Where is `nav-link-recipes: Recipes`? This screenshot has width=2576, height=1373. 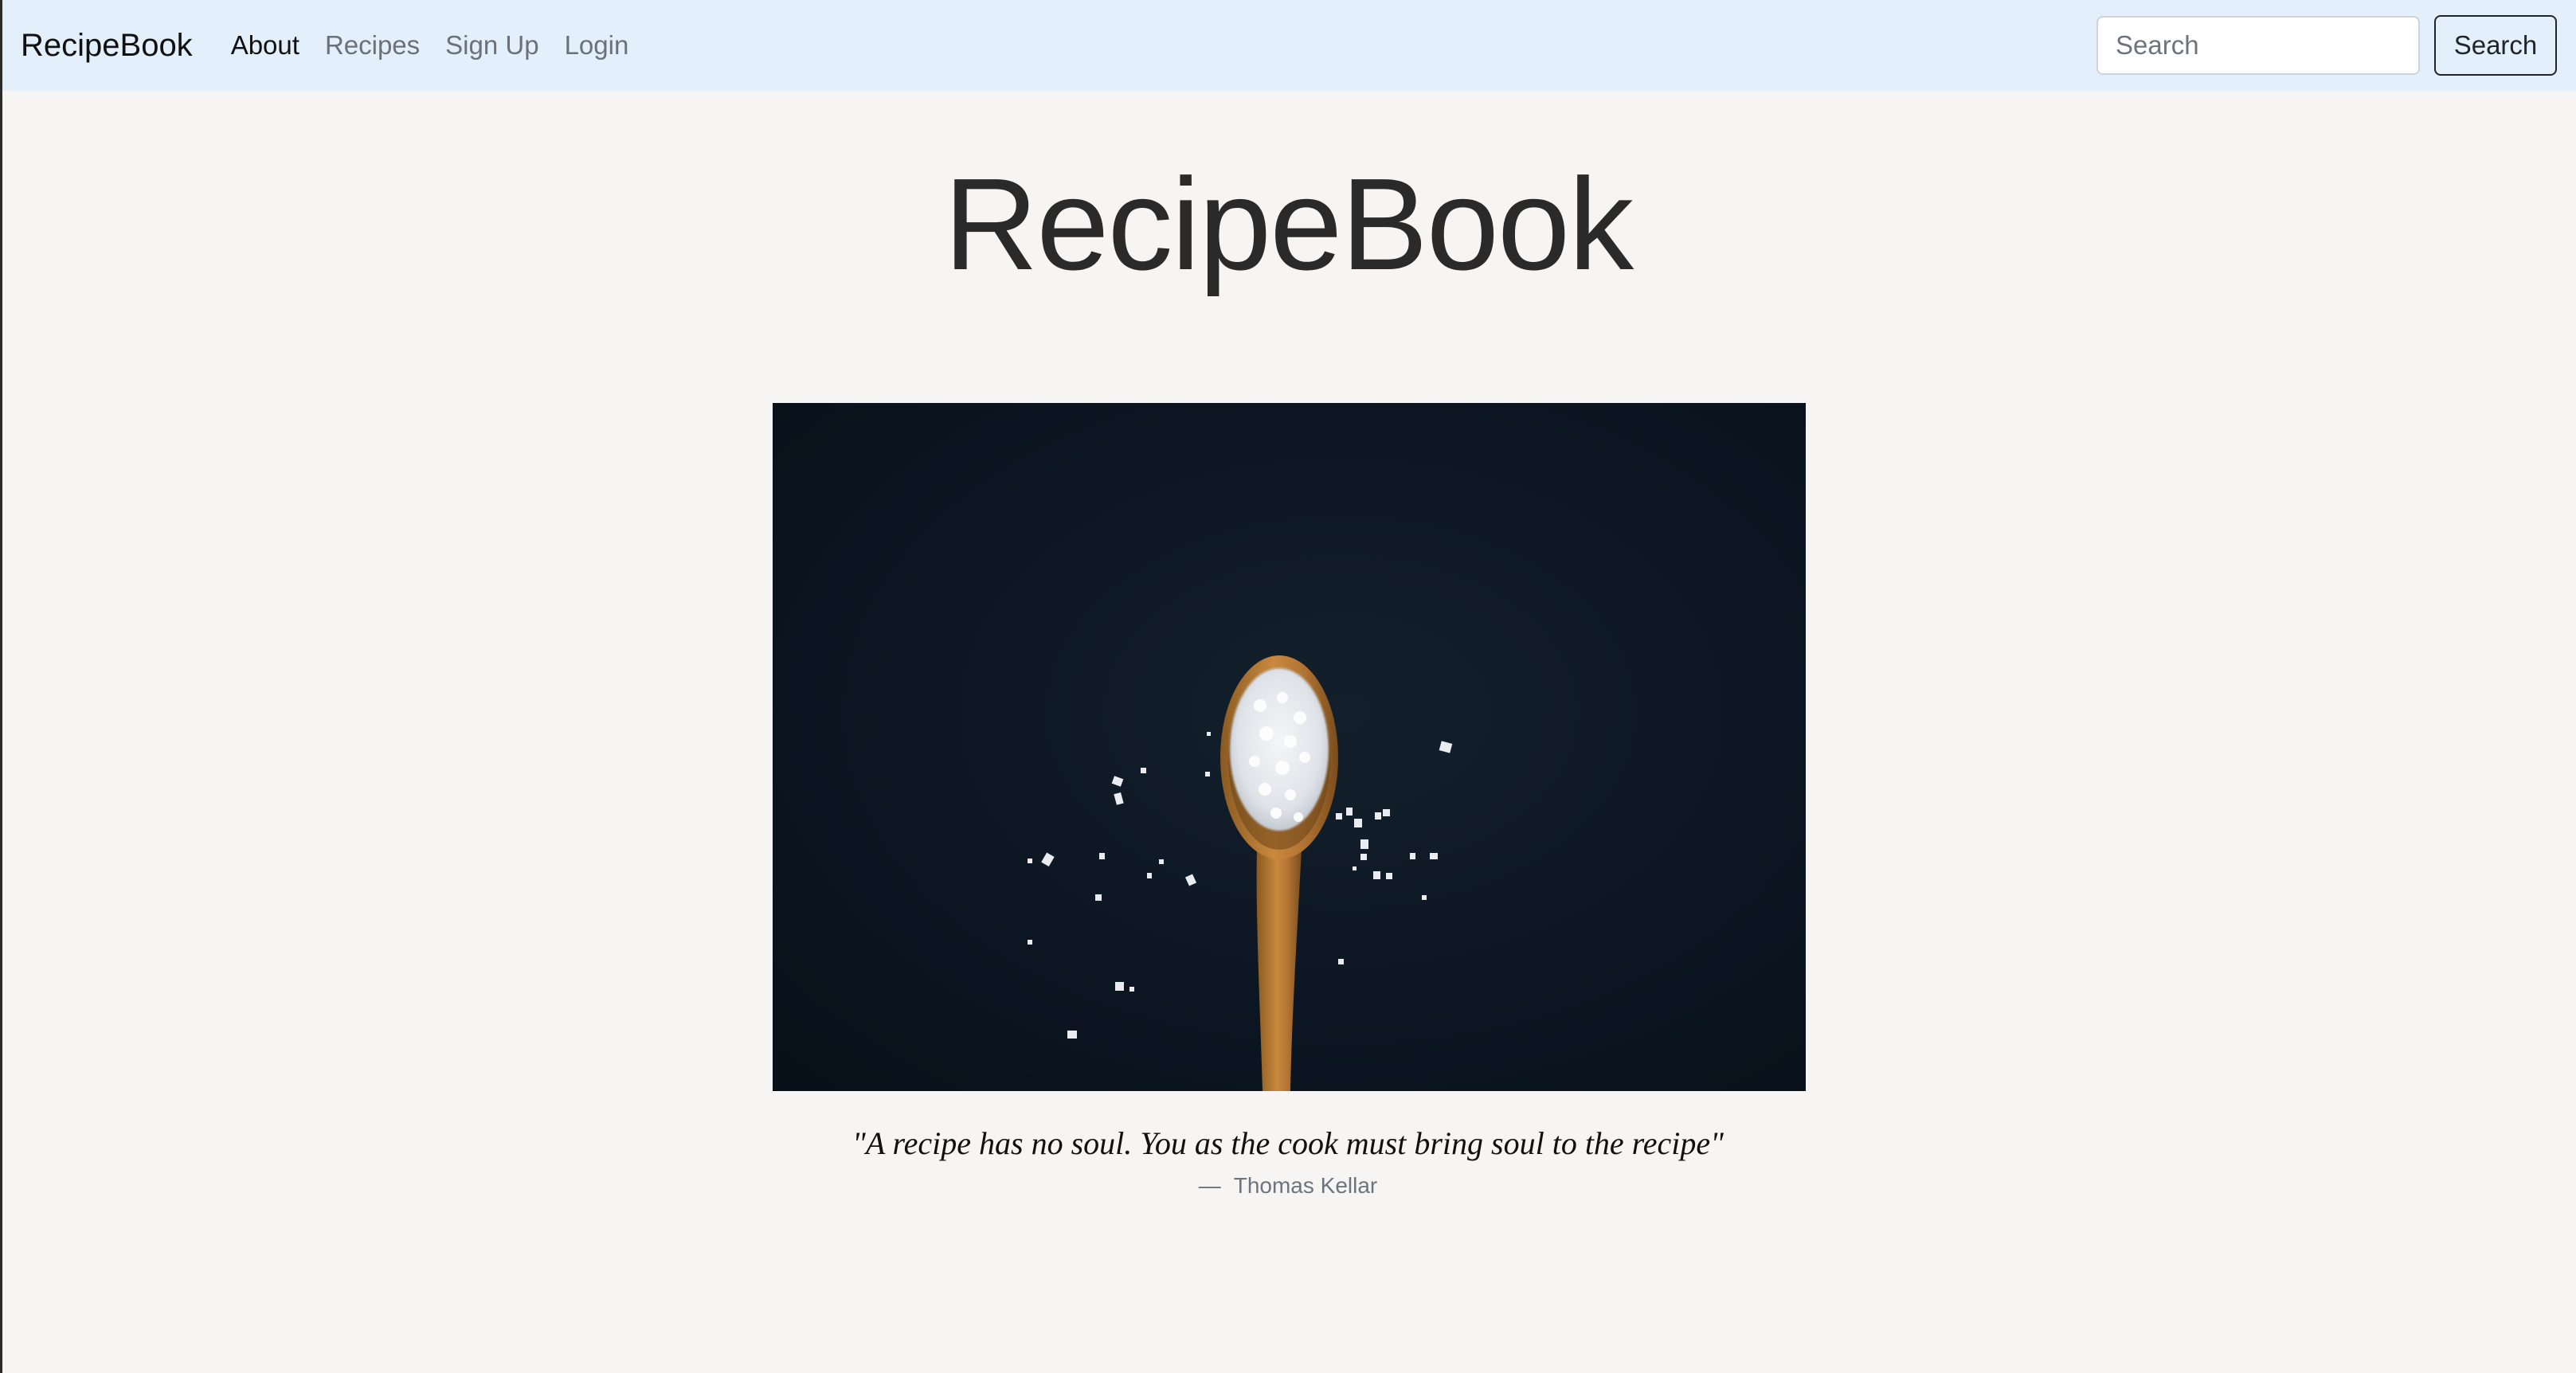
nav-link-recipes: Recipes is located at coordinates (372, 45).